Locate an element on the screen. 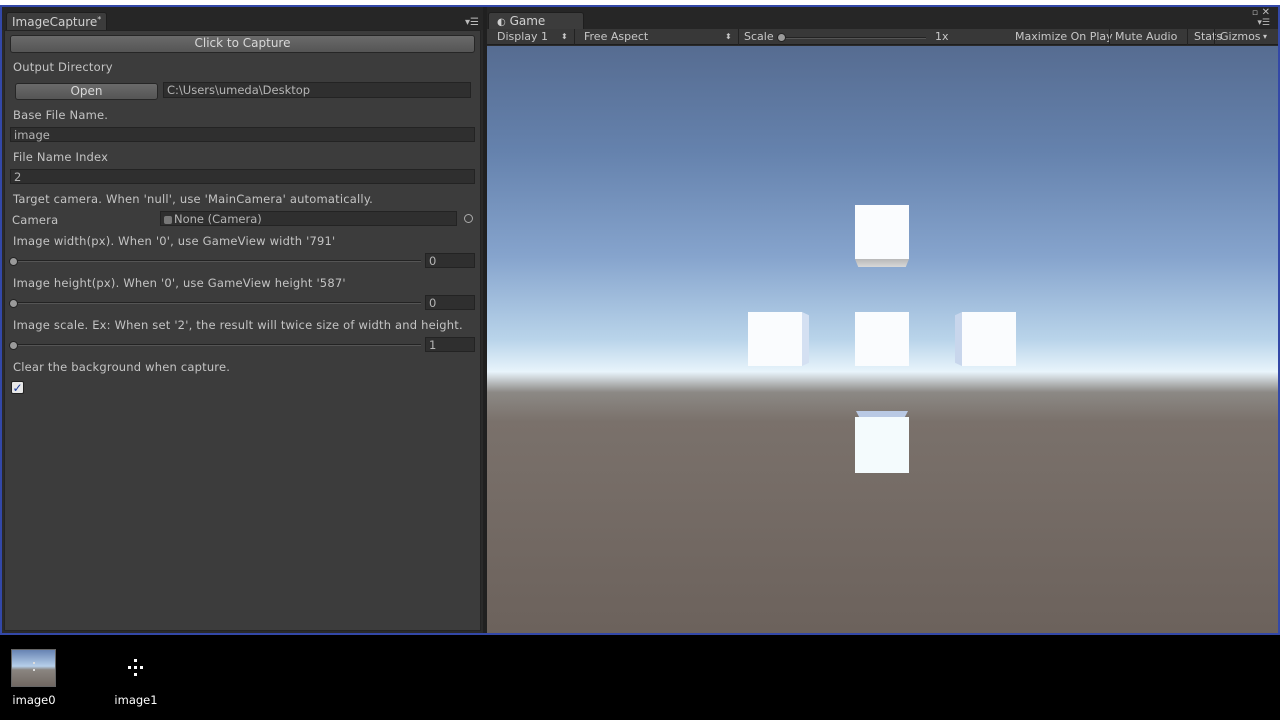 The width and height of the screenshot is (1280, 720). scale-label: Scale is located at coordinates (759, 36).